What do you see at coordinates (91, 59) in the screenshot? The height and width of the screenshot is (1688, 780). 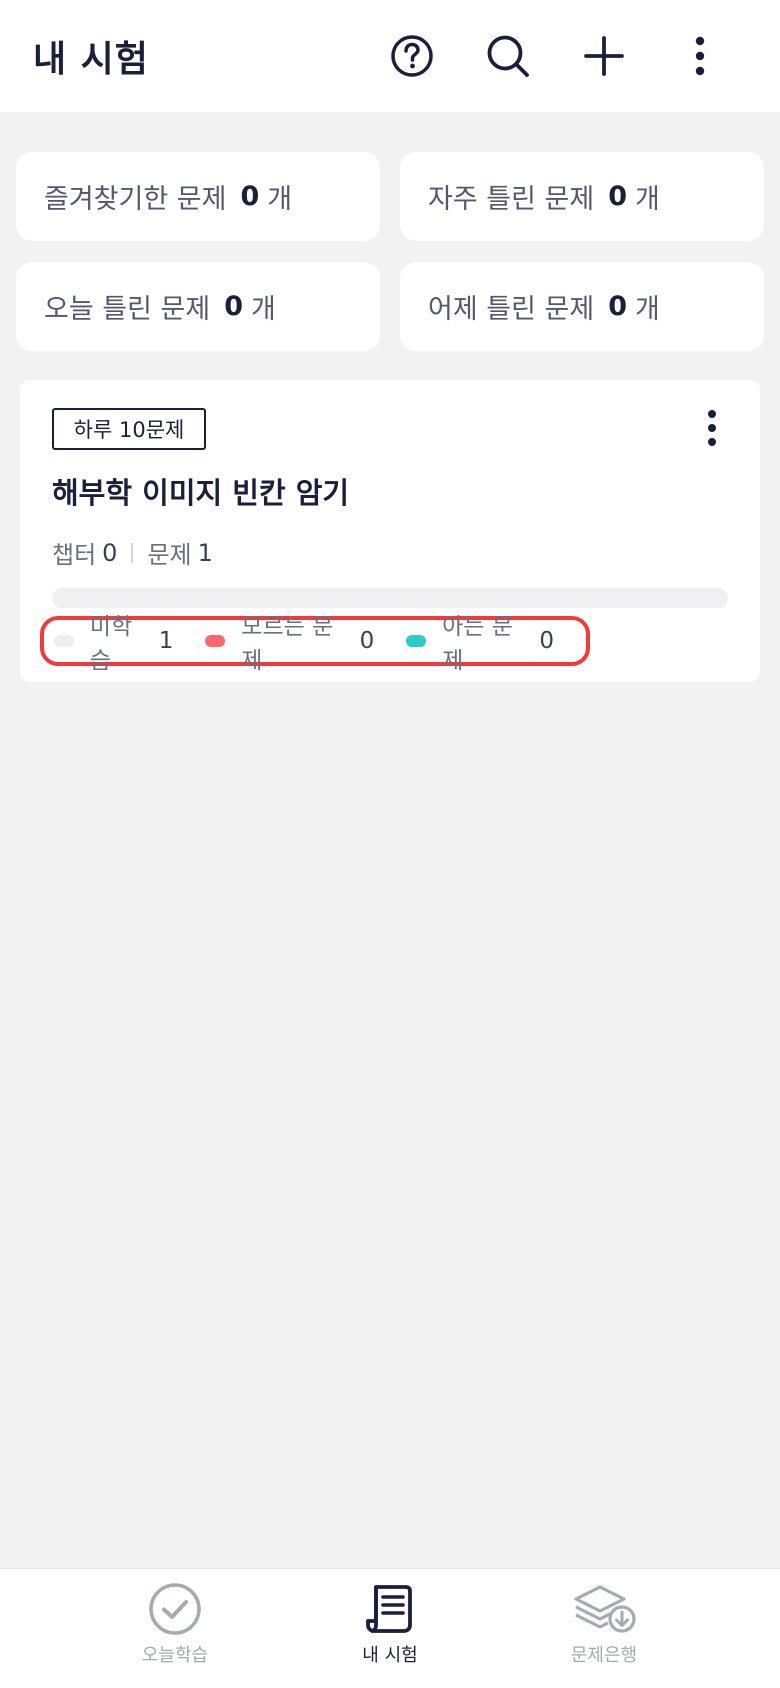 I see `page-title: 내 시험` at bounding box center [91, 59].